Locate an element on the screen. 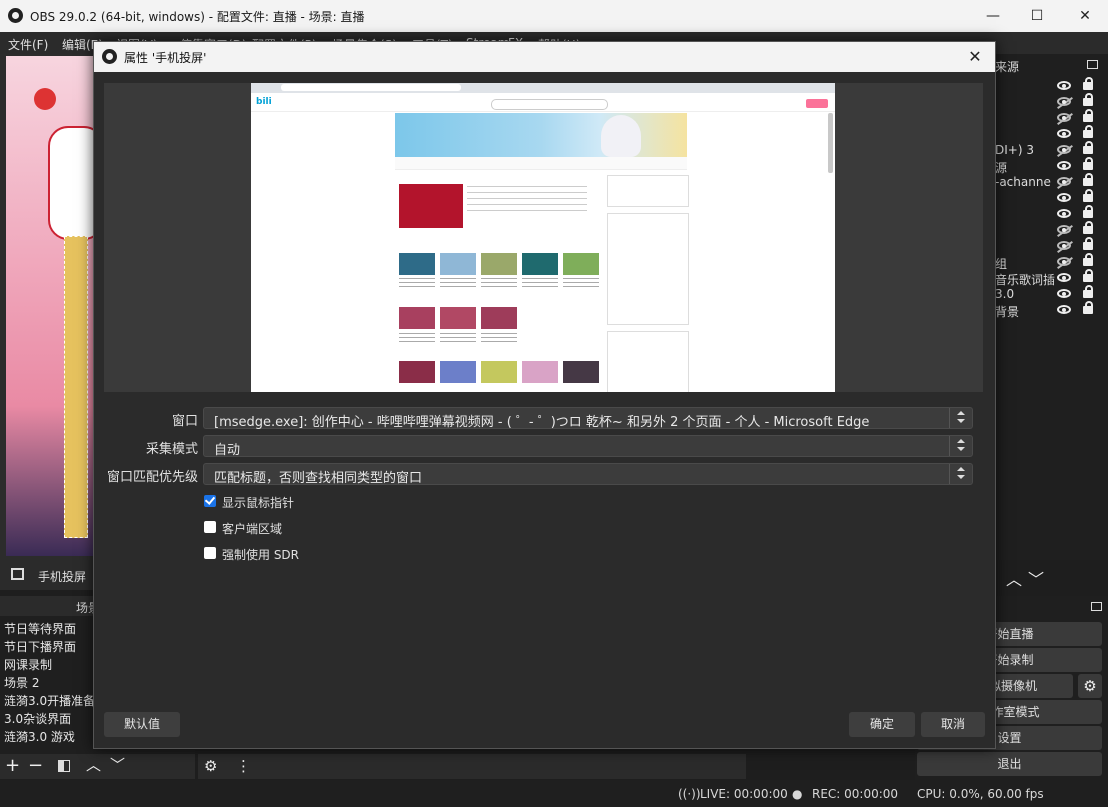 This screenshot has height=807, width=1108. preview-scene-image is located at coordinates (55, 306).